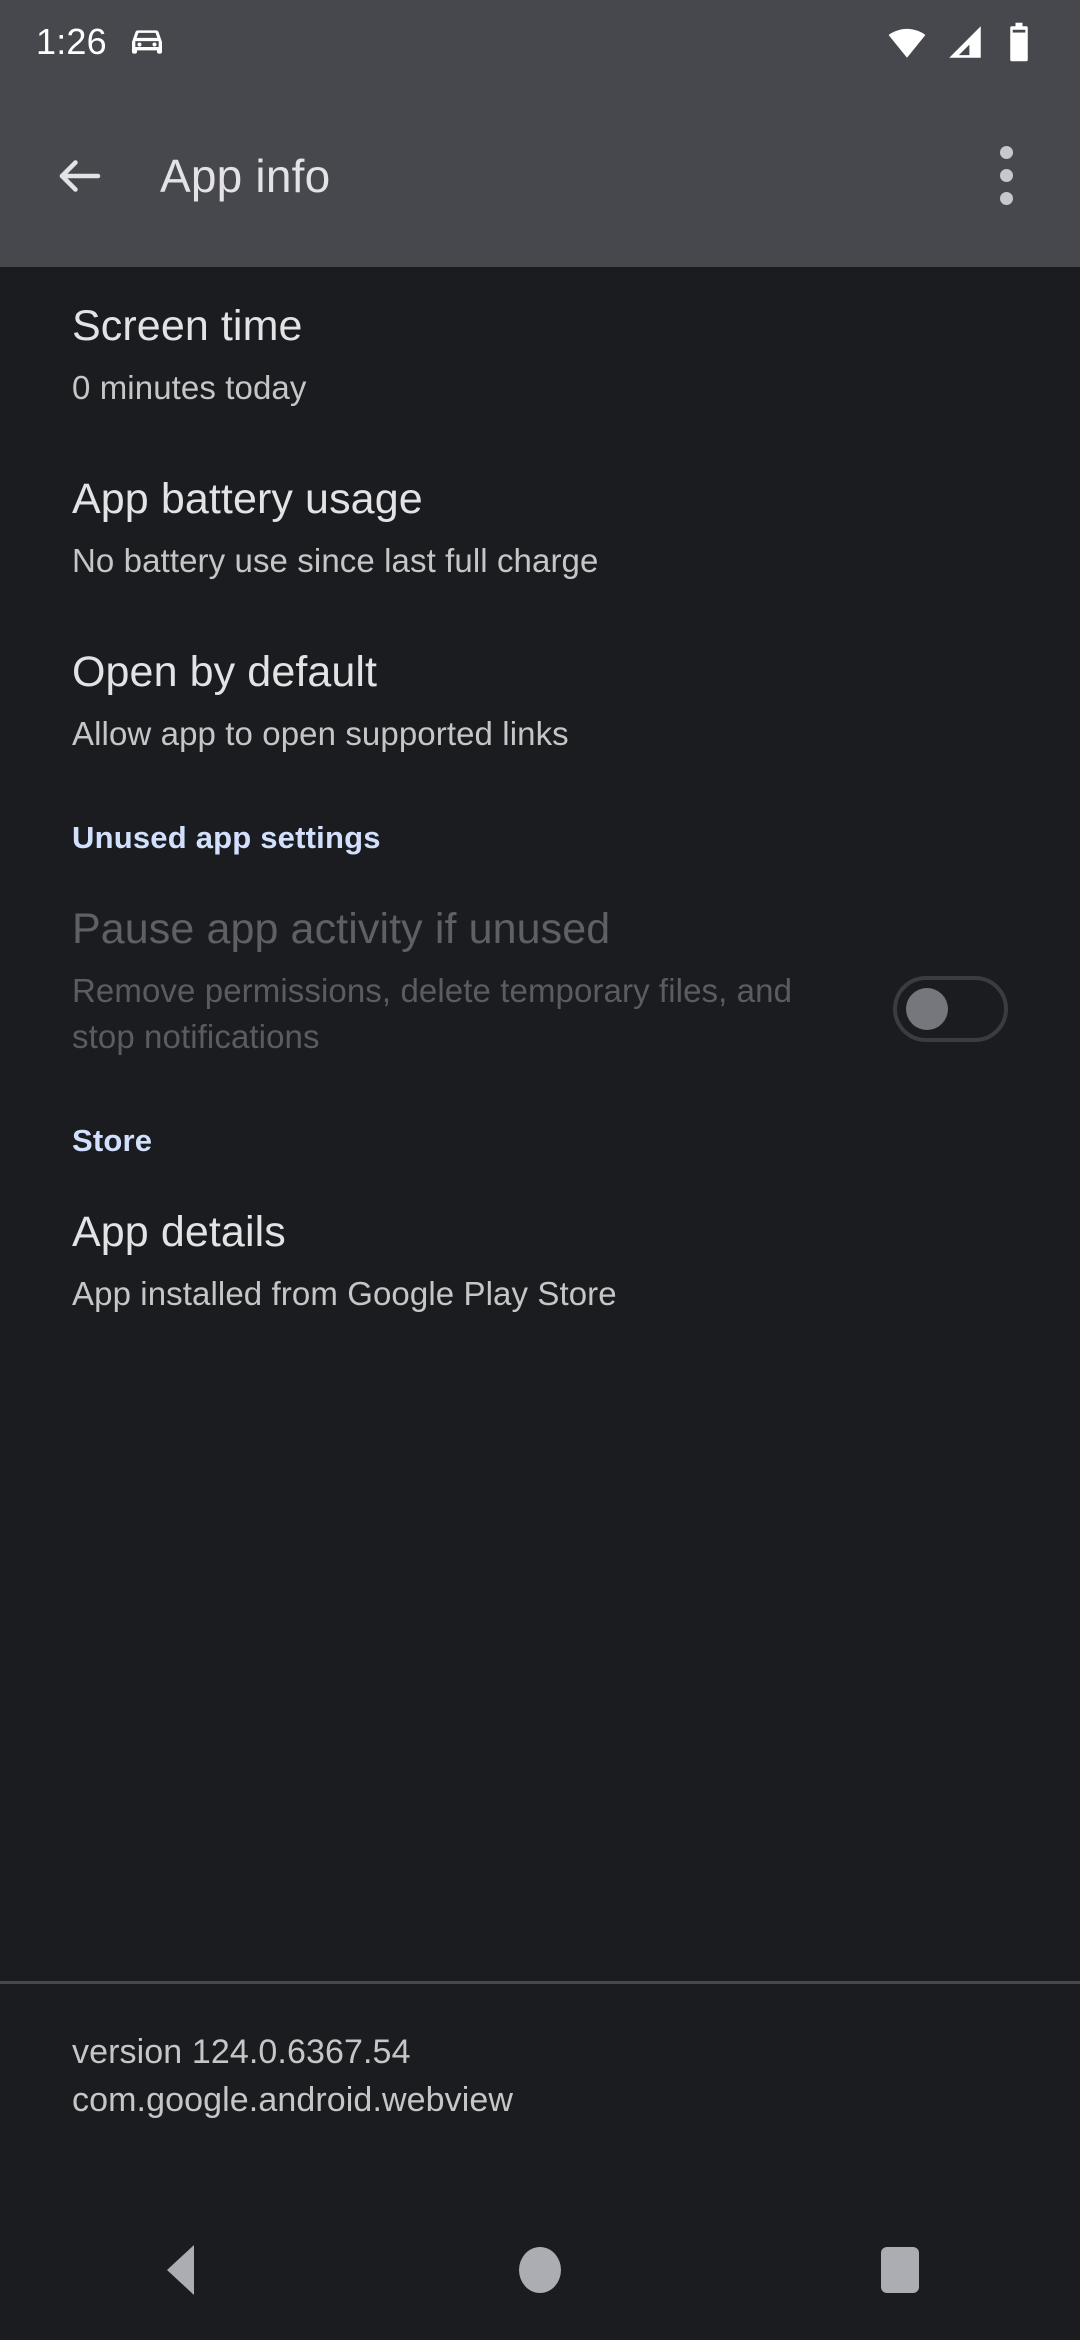 This screenshot has height=2340, width=1080. I want to click on back-arrow-icon, so click(80, 176).